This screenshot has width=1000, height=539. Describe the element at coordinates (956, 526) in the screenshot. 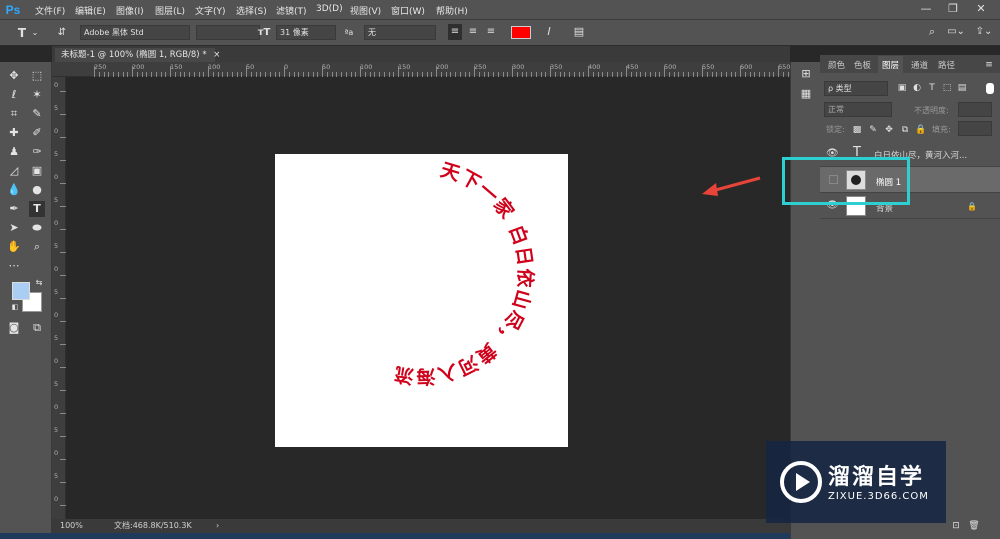

I see `new-layer-icon: ⊡` at that location.